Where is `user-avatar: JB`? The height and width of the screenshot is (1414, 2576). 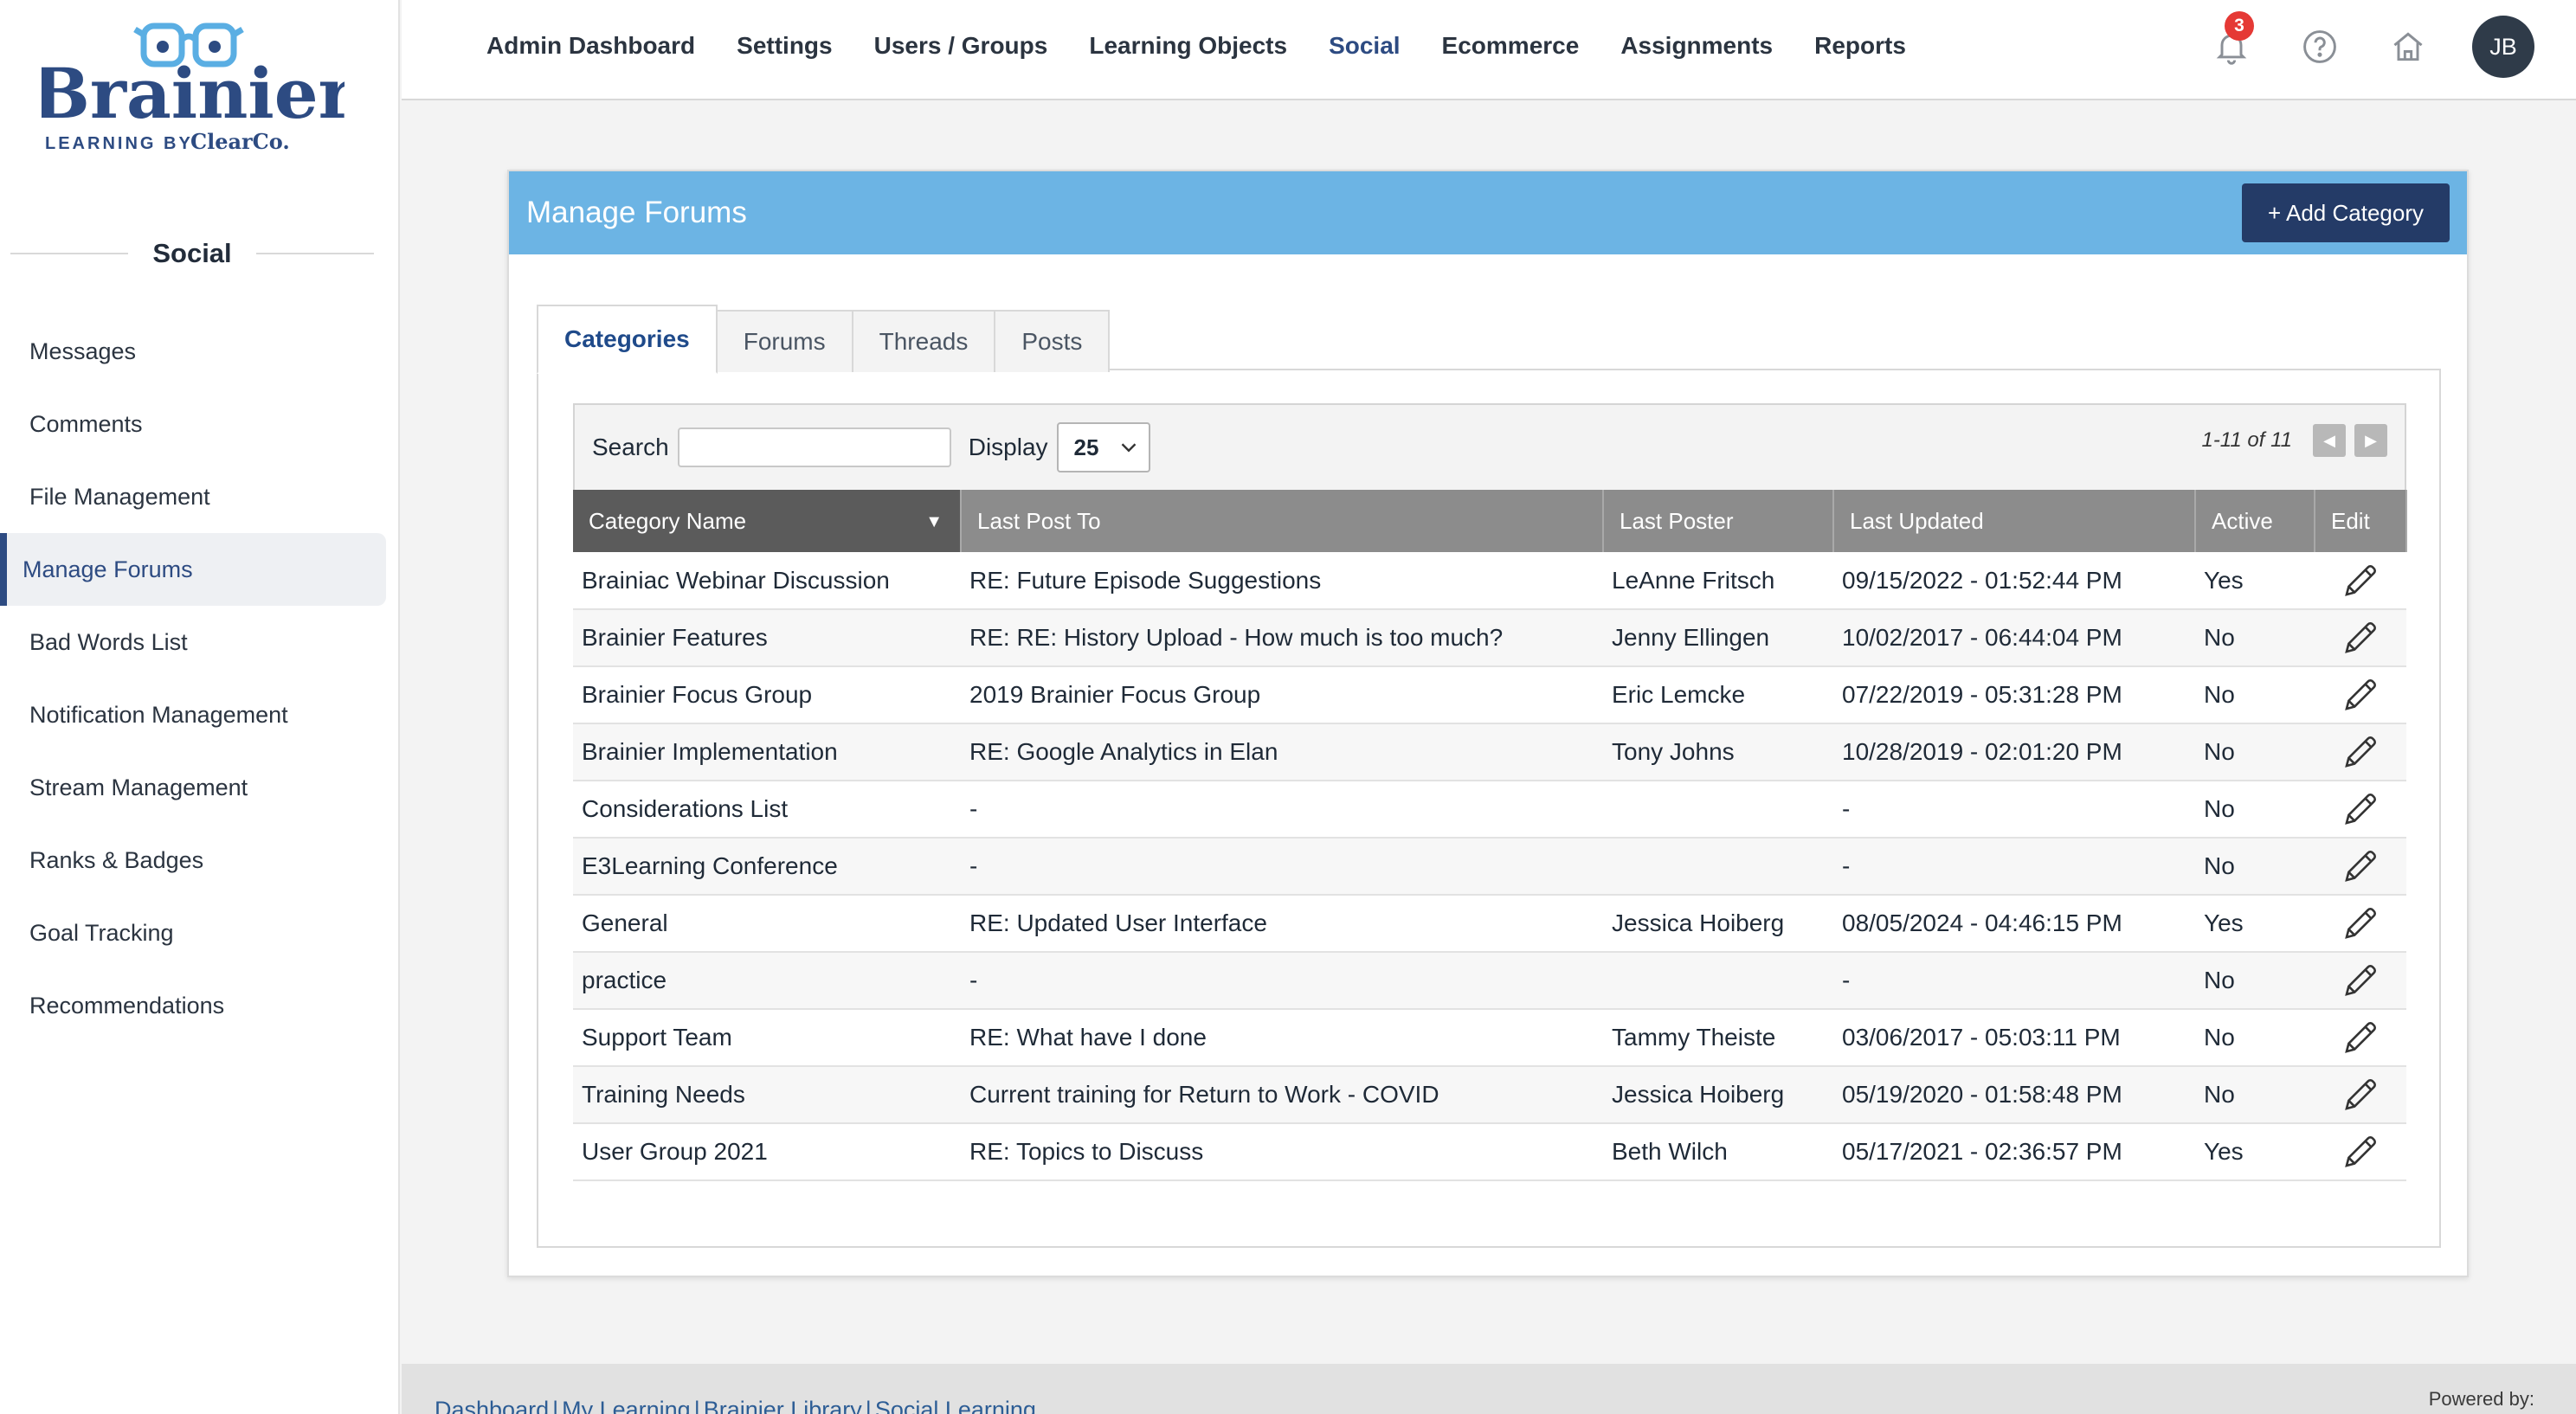 user-avatar: JB is located at coordinates (2503, 47).